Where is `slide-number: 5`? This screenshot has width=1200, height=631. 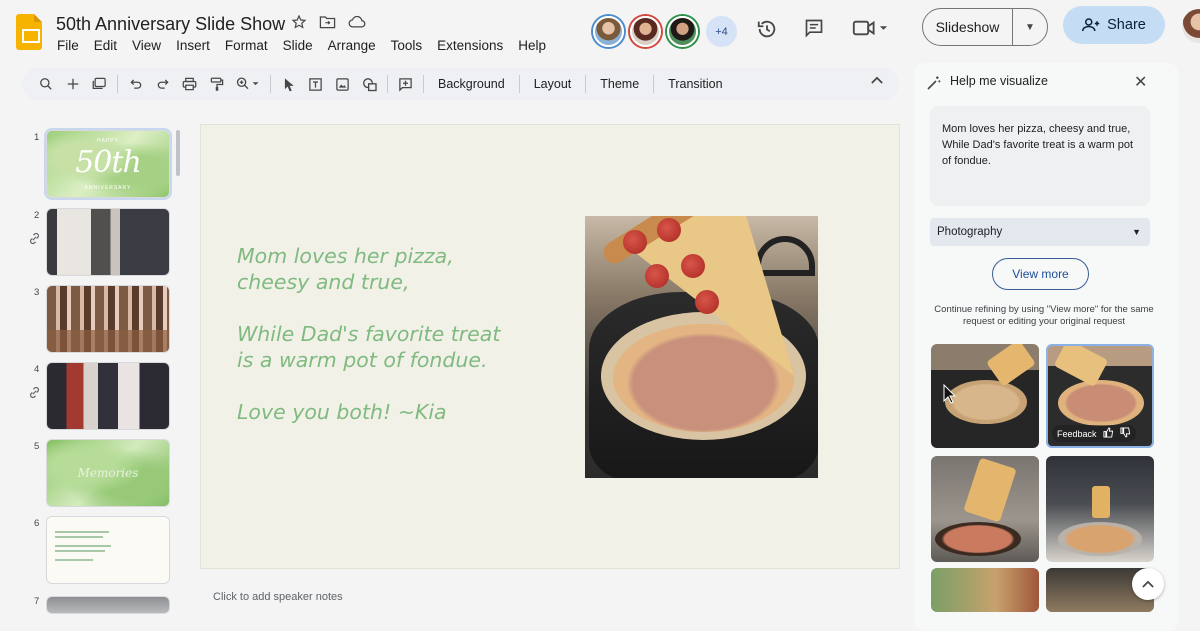
slide-number: 5 is located at coordinates (37, 446).